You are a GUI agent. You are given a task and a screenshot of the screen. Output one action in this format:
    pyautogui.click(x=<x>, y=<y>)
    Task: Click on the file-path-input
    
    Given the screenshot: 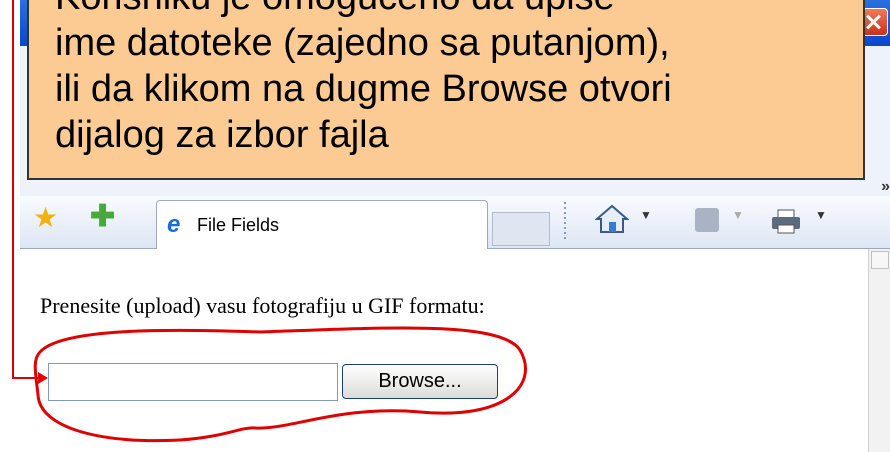 What is the action you would take?
    pyautogui.click(x=193, y=382)
    